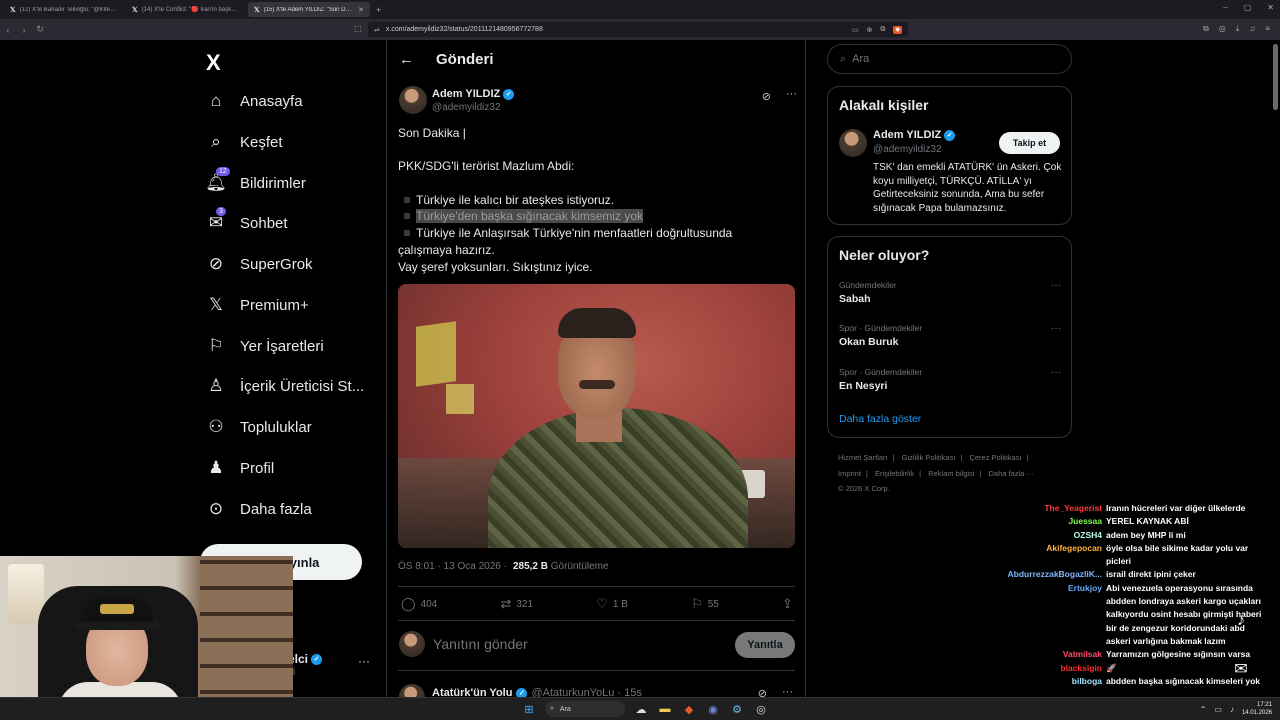 The image size is (1280, 720). I want to click on brave-browser-icon: ◆, so click(689, 709).